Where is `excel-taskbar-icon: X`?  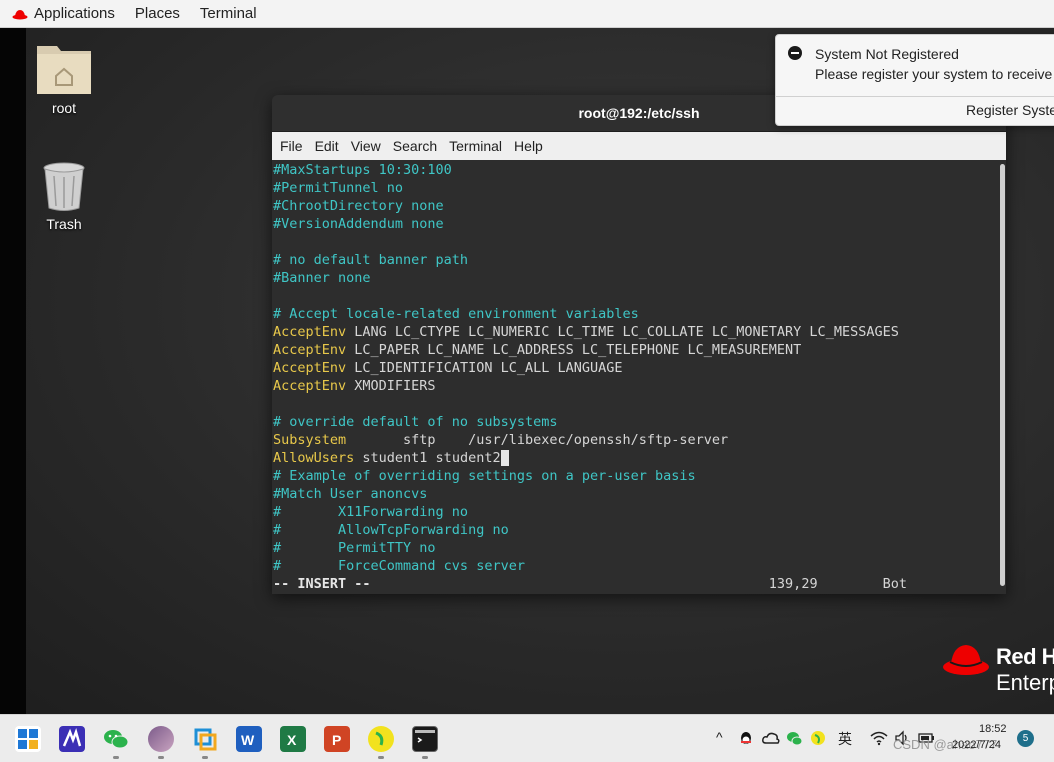 excel-taskbar-icon: X is located at coordinates (293, 739).